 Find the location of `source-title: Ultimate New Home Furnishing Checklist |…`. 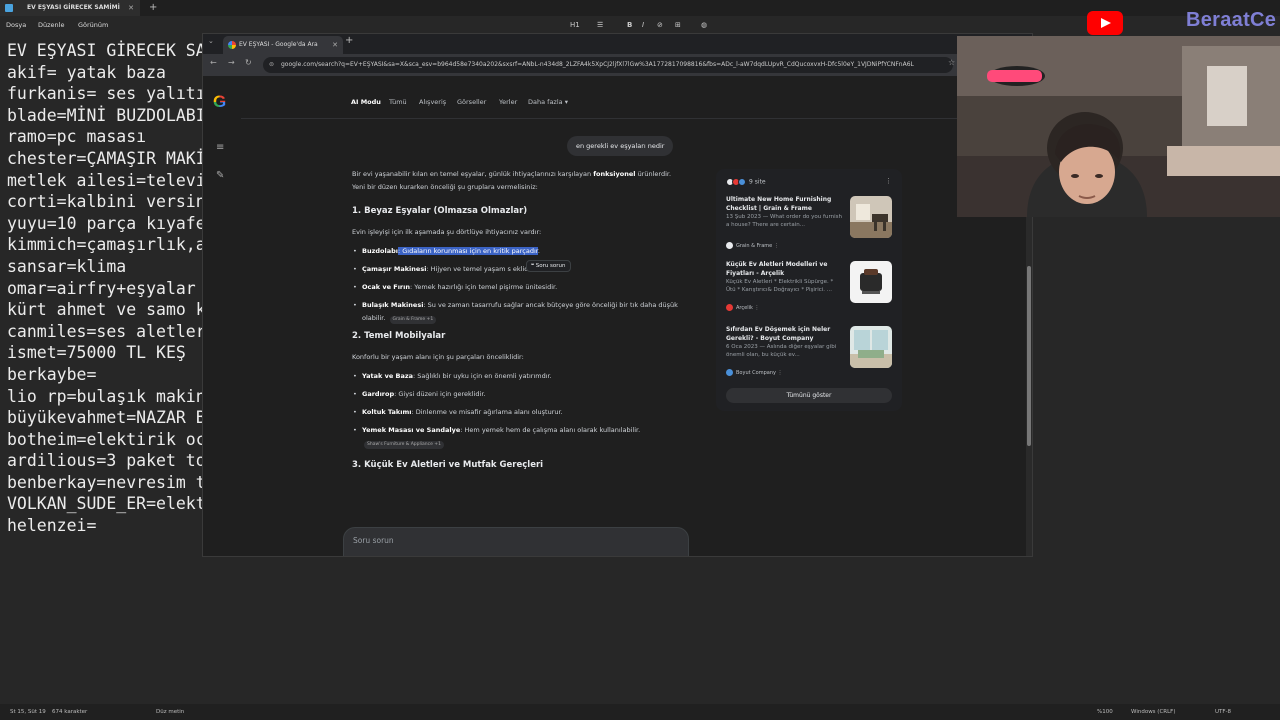

source-title: Ultimate New Home Furnishing Checklist |… is located at coordinates (785, 204).